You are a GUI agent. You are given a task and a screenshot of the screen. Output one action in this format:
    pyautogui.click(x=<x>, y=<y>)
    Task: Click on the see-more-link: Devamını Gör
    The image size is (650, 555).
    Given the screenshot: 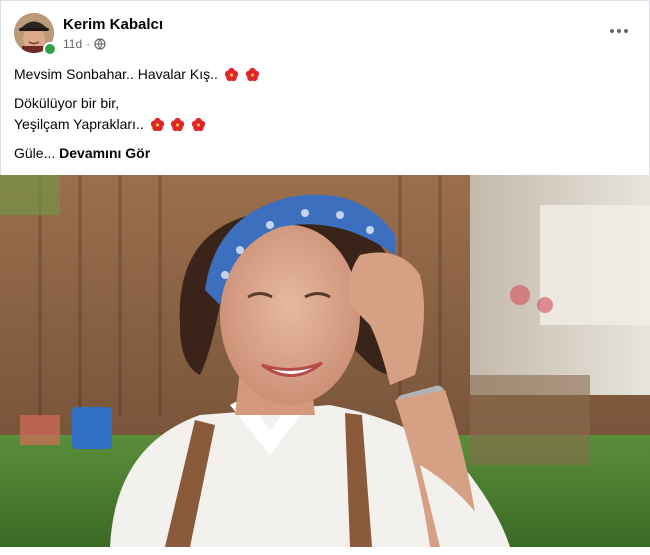 What is the action you would take?
    pyautogui.click(x=104, y=153)
    